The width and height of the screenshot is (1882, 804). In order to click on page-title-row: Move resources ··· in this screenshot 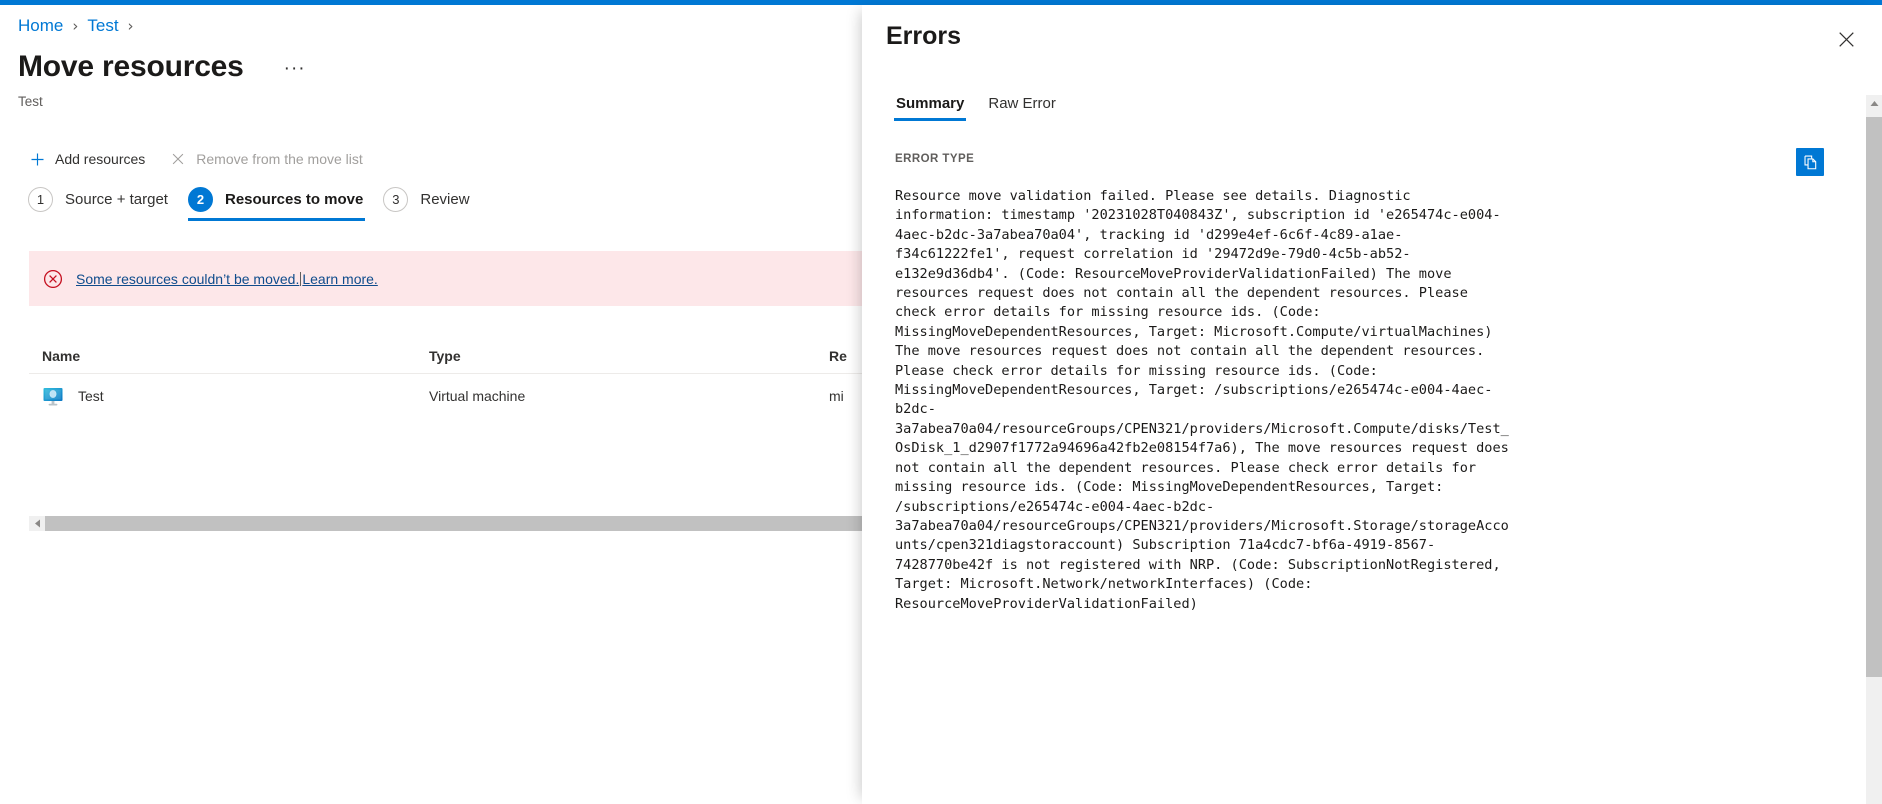, I will do `click(162, 67)`.